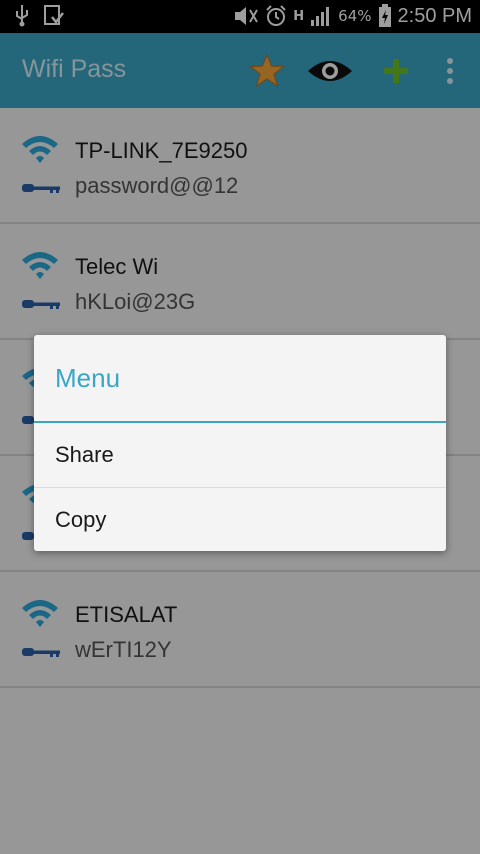 This screenshot has height=854, width=480. I want to click on menu-item-label: Copy, so click(81, 519).